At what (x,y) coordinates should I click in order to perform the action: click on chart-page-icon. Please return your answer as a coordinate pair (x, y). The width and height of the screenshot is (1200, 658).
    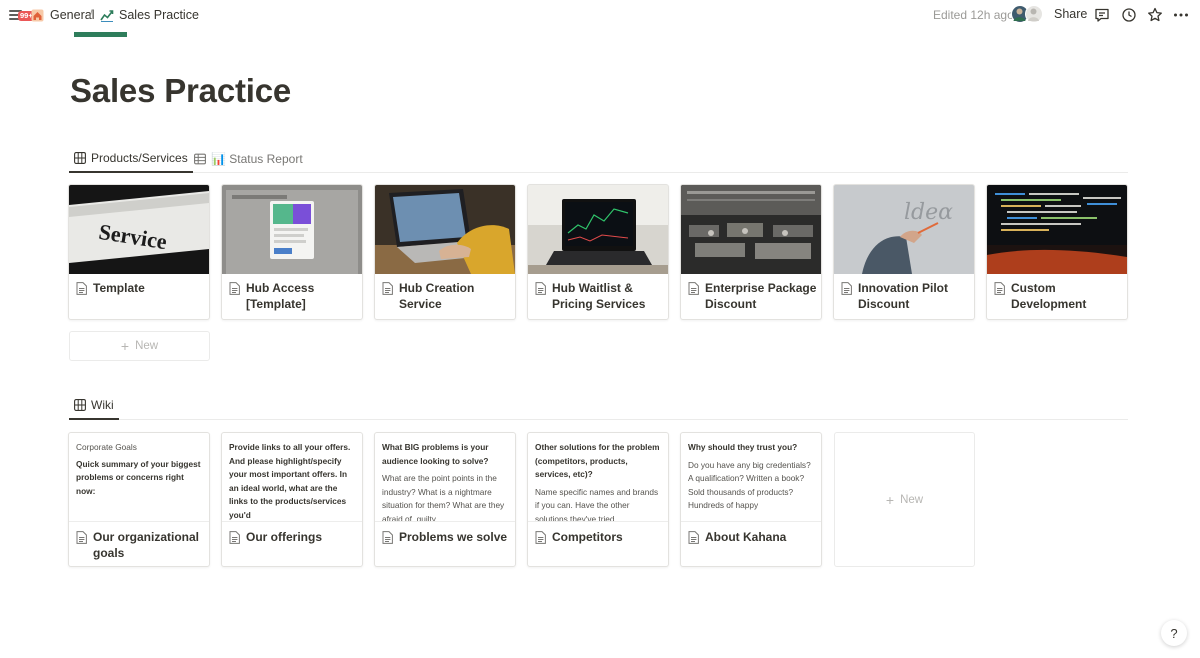
    Looking at the image, I should click on (107, 15).